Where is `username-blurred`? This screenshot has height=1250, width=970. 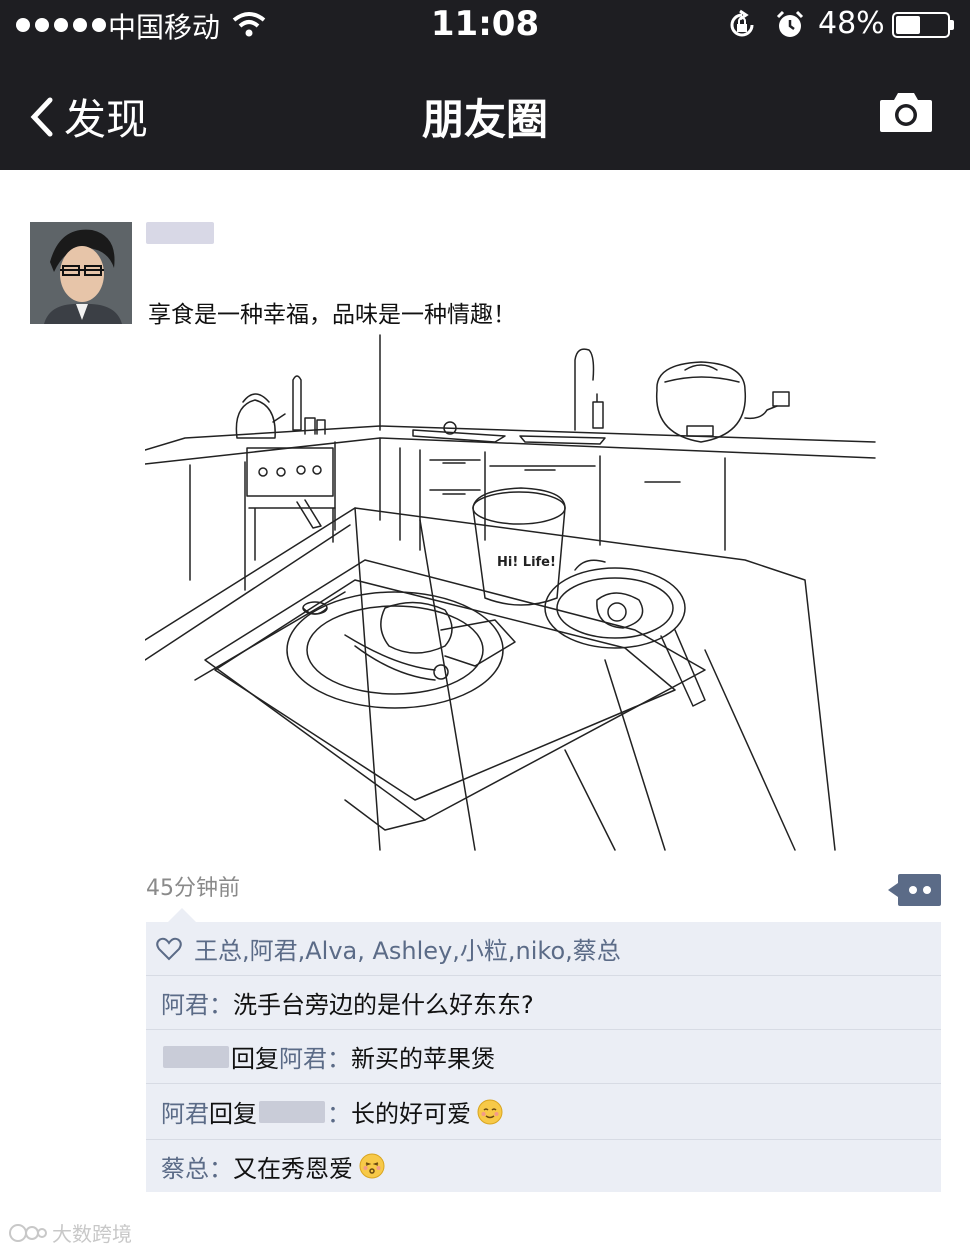 username-blurred is located at coordinates (180, 233).